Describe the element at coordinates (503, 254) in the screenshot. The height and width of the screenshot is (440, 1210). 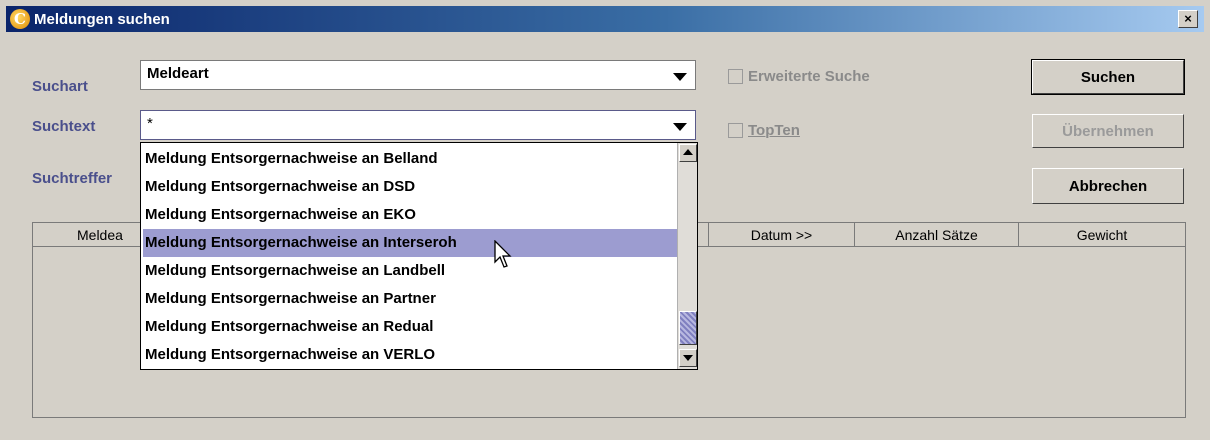
I see `mouse-pointer-icon` at that location.